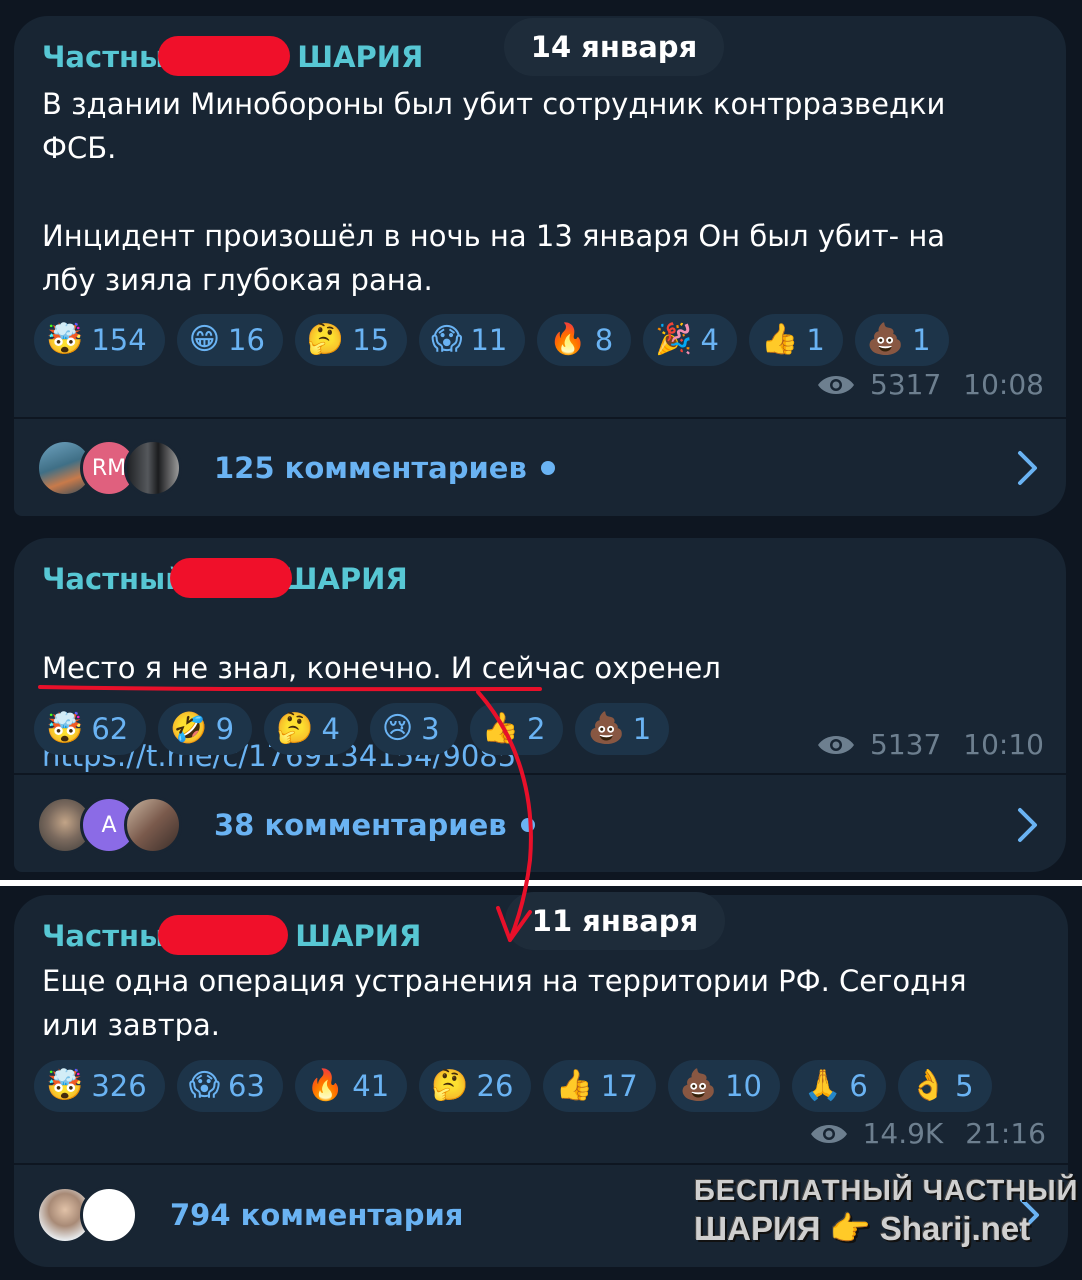 The height and width of the screenshot is (1280, 1082). What do you see at coordinates (397, 728) in the screenshot?
I see `crying-emoji: 😢` at bounding box center [397, 728].